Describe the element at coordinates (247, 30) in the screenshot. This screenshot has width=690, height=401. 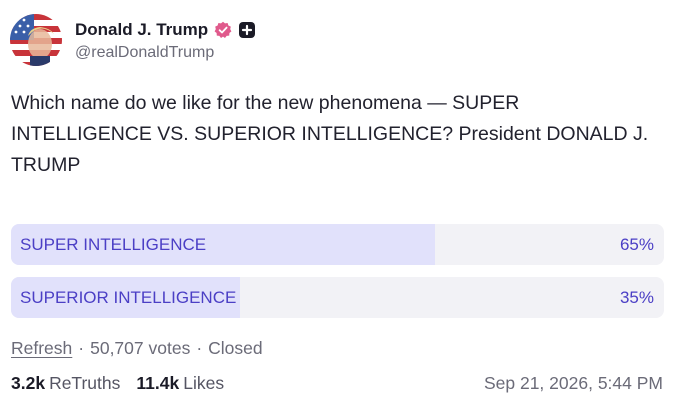
I see `plus-badge-icon` at that location.